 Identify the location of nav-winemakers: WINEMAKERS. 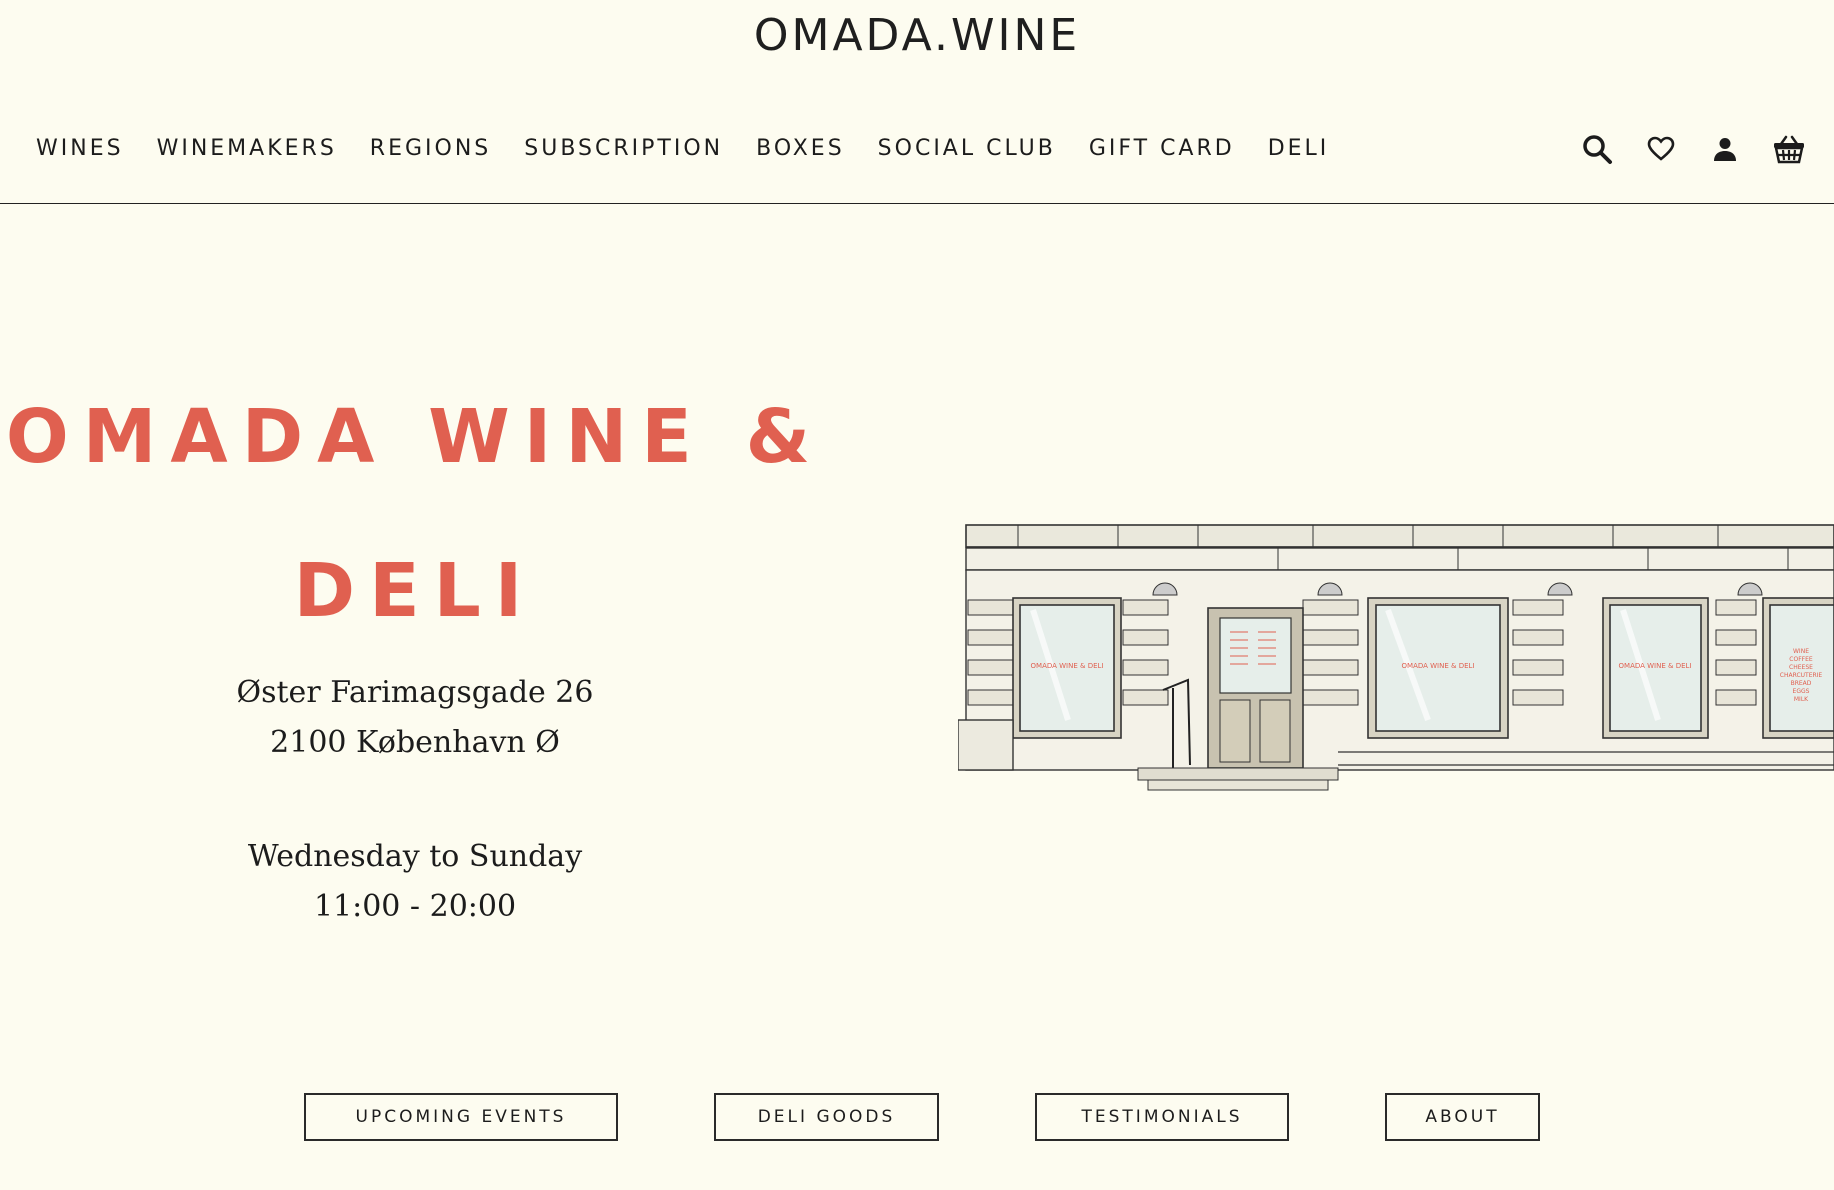
(247, 148).